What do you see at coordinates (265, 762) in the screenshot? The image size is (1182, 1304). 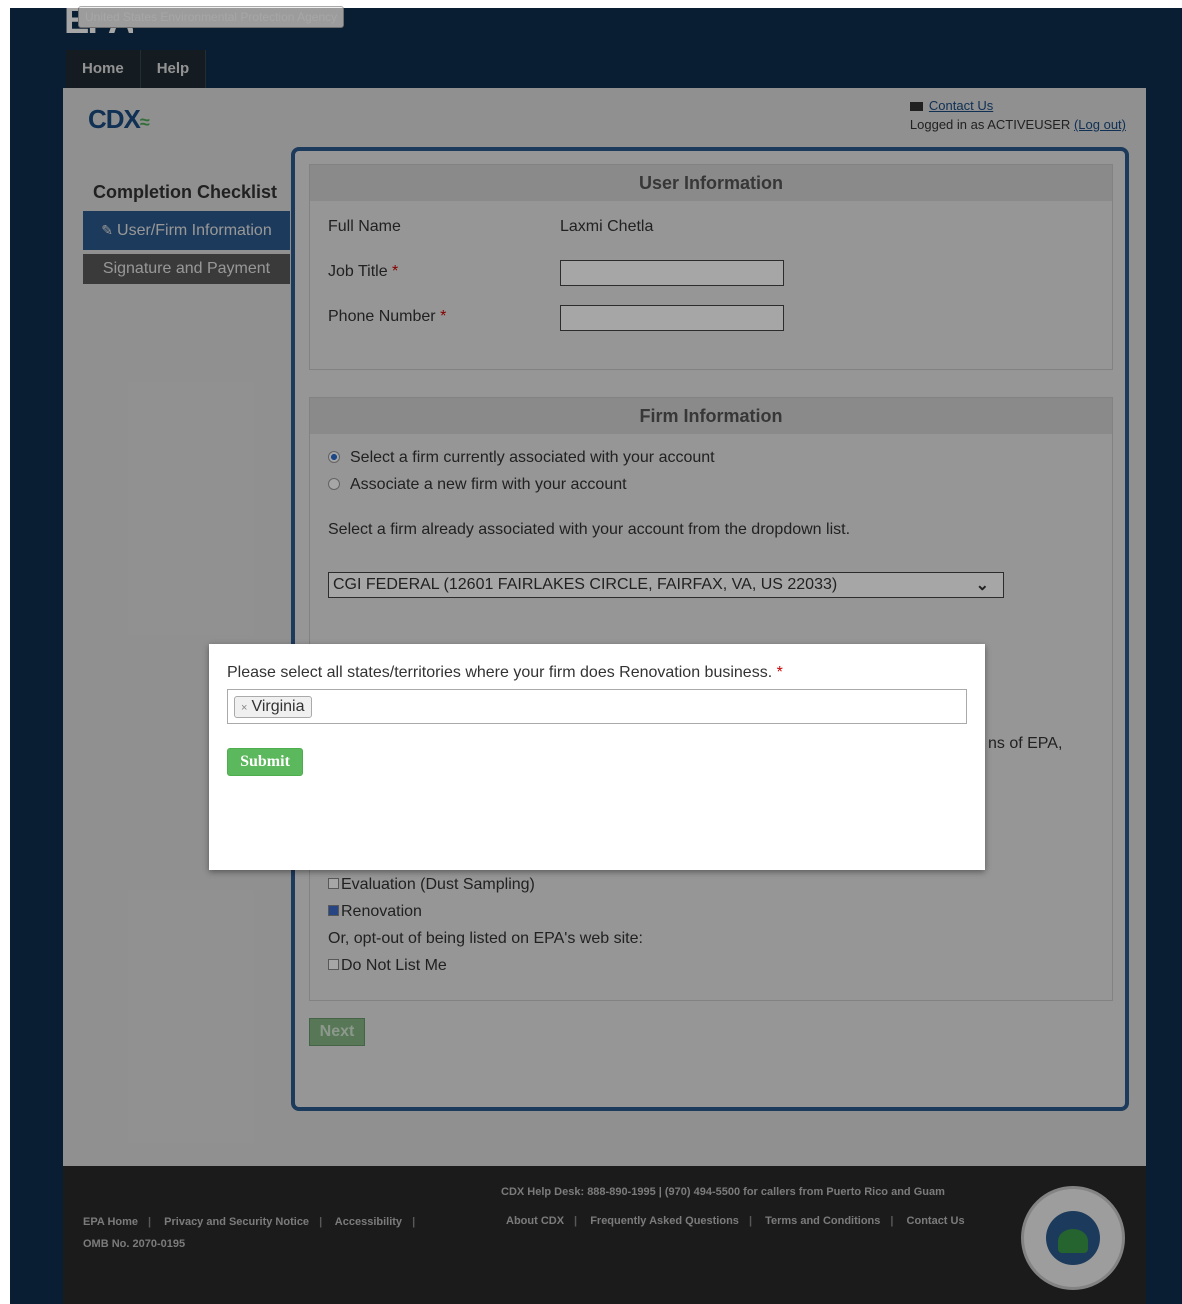 I see `submit-button: Submit` at bounding box center [265, 762].